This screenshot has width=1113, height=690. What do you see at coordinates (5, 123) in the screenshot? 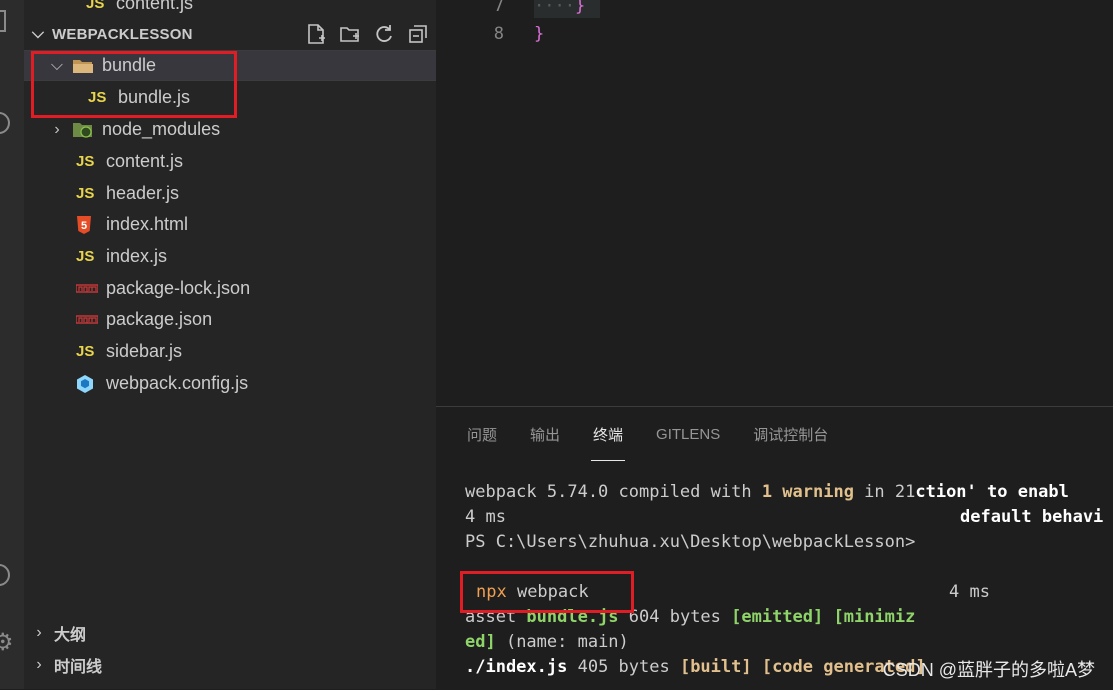
I see `source-control-icon` at bounding box center [5, 123].